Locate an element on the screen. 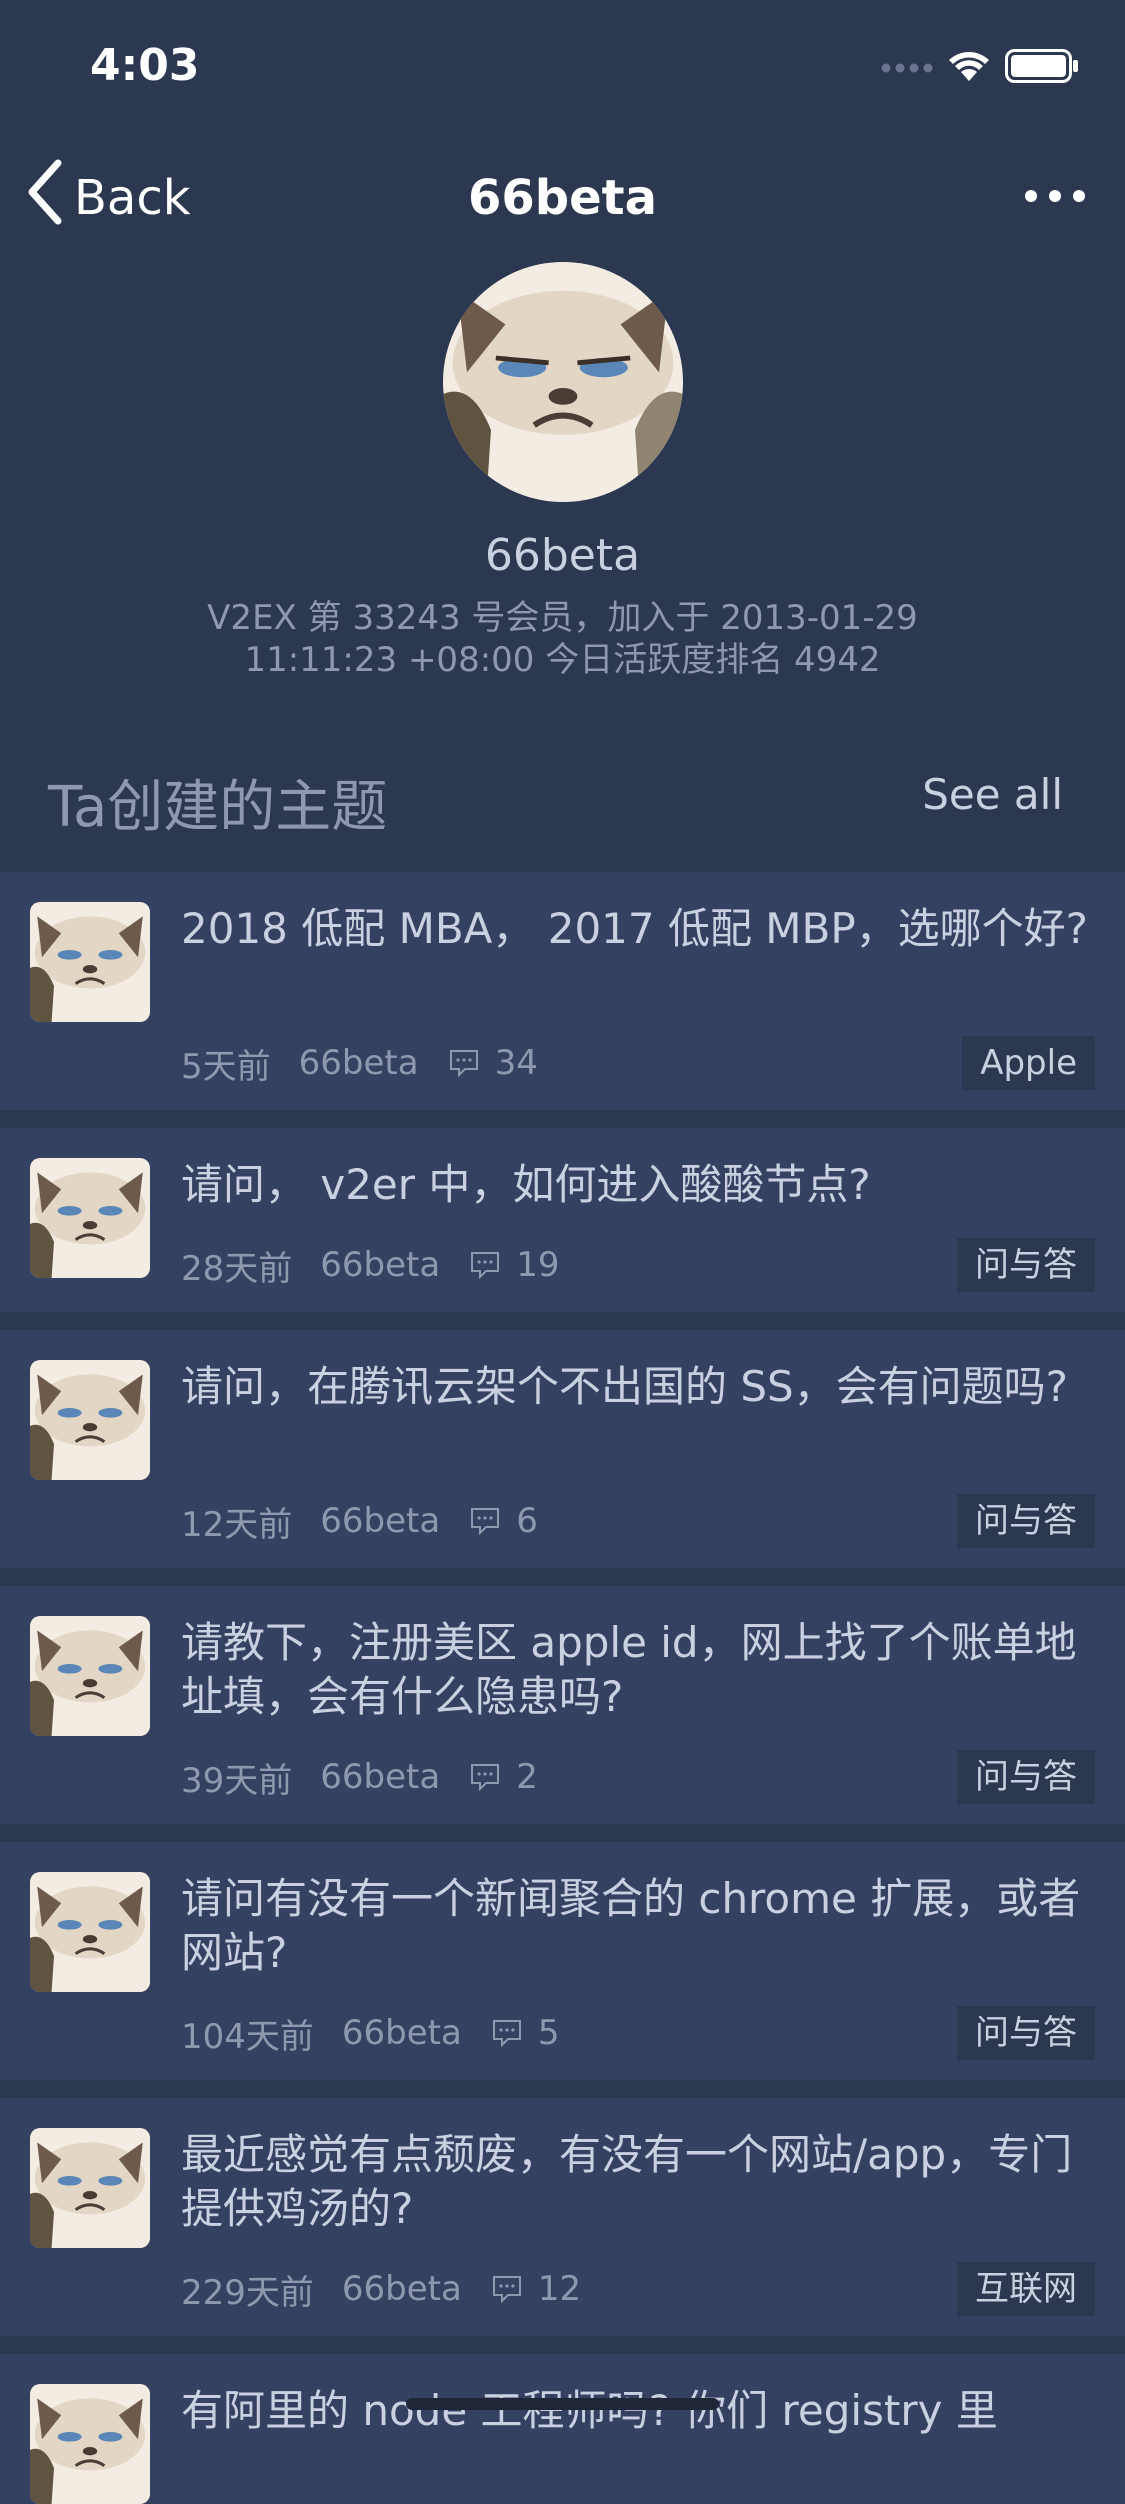 The height and width of the screenshot is (2504, 1125). topic-time: 28天前 is located at coordinates (237, 1268).